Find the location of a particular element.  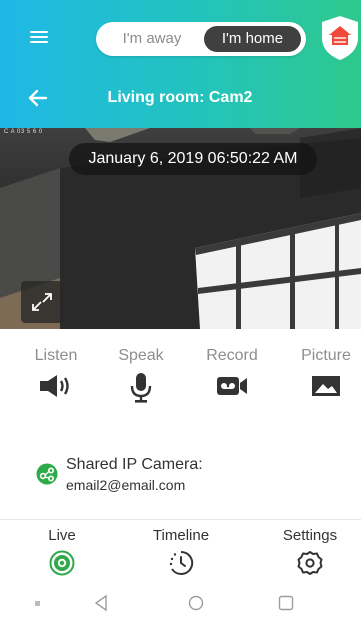

section-divider is located at coordinates (180, 519).